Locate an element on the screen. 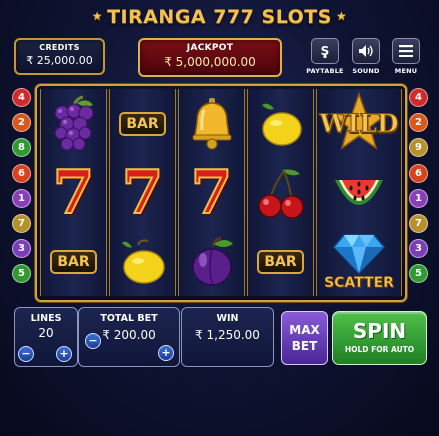  payline-left-1: 1 is located at coordinates (21, 198).